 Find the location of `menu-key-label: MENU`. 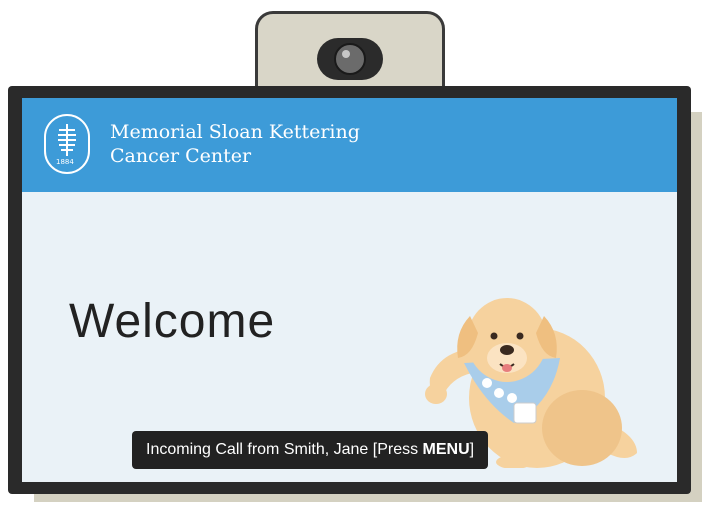

menu-key-label: MENU is located at coordinates (446, 449).